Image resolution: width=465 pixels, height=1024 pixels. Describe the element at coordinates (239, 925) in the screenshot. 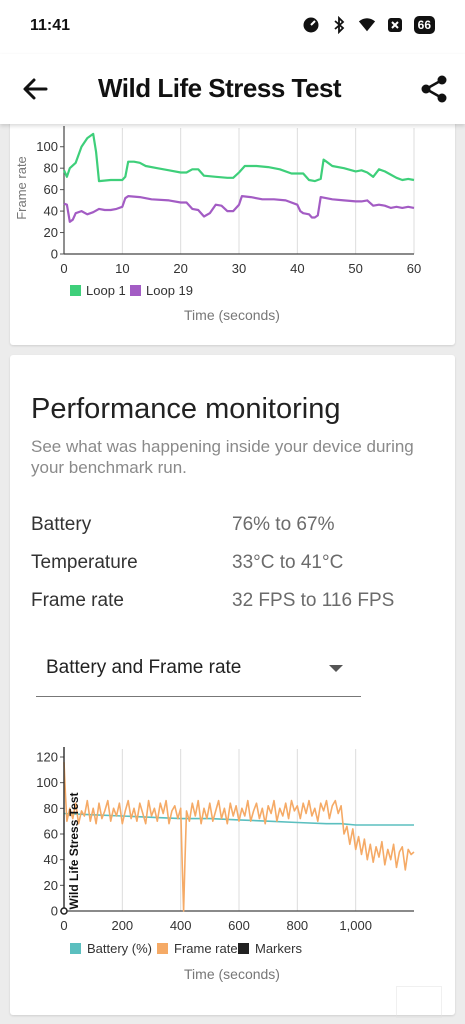

I see `x-tick-label: 600` at that location.